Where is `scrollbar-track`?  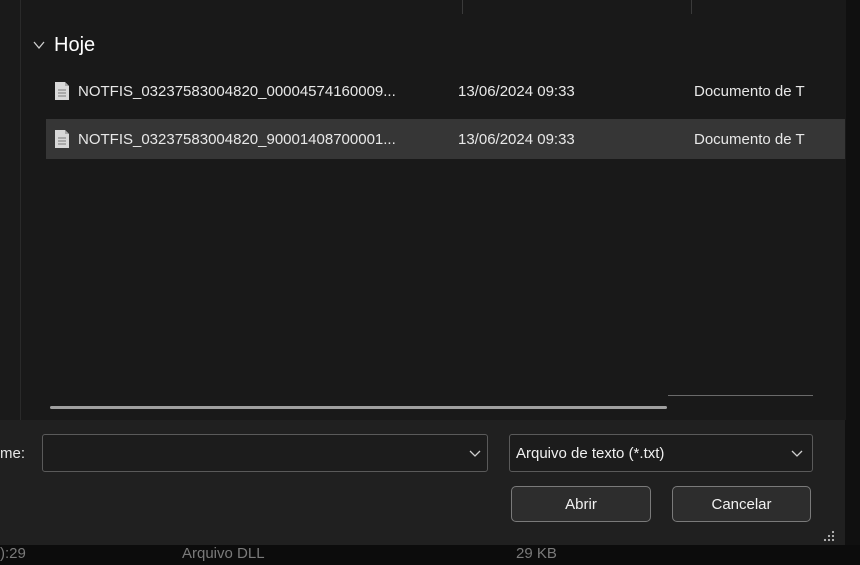
scrollbar-track is located at coordinates (740, 395).